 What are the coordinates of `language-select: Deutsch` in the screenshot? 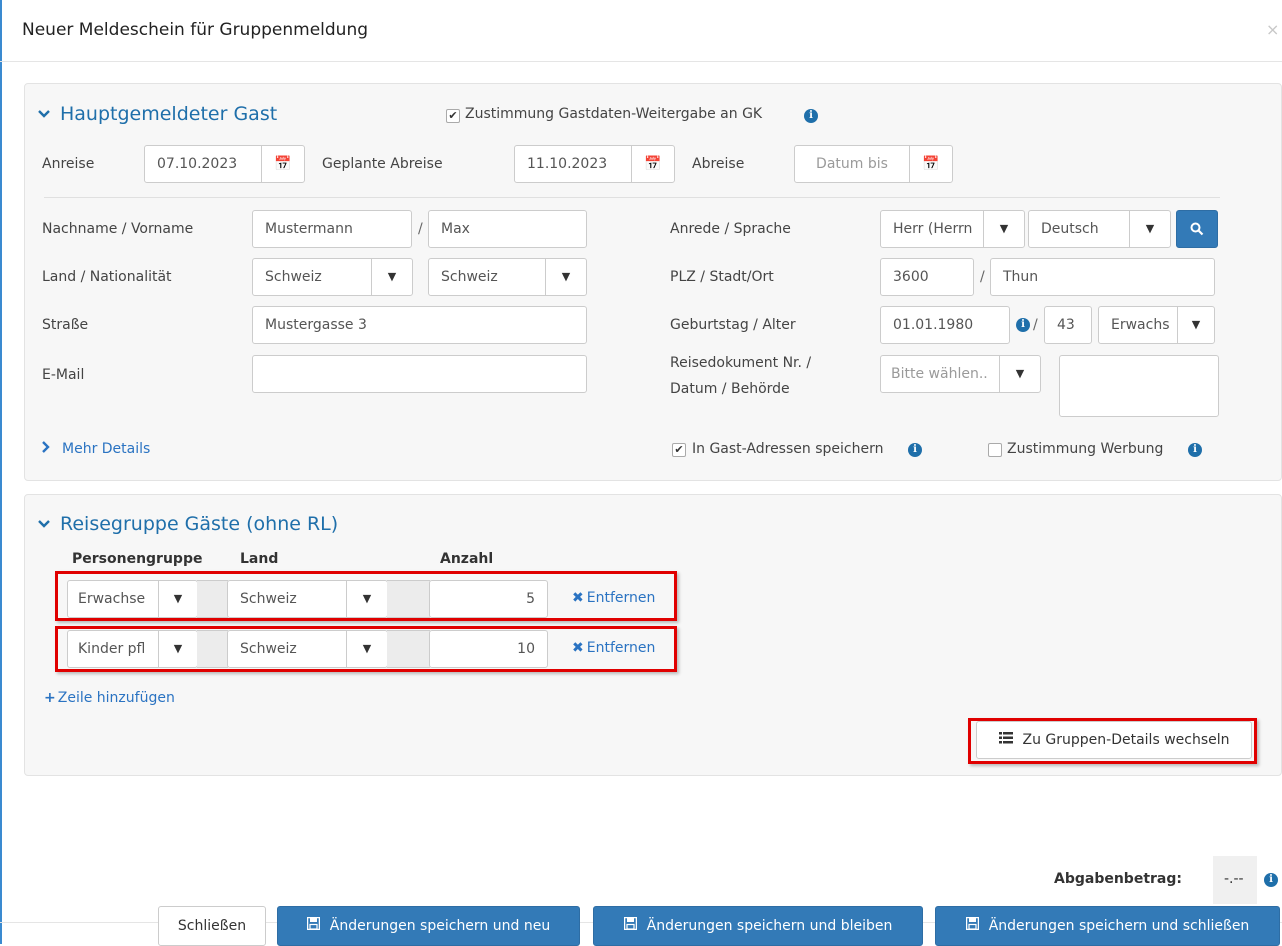 It's located at (1079, 229).